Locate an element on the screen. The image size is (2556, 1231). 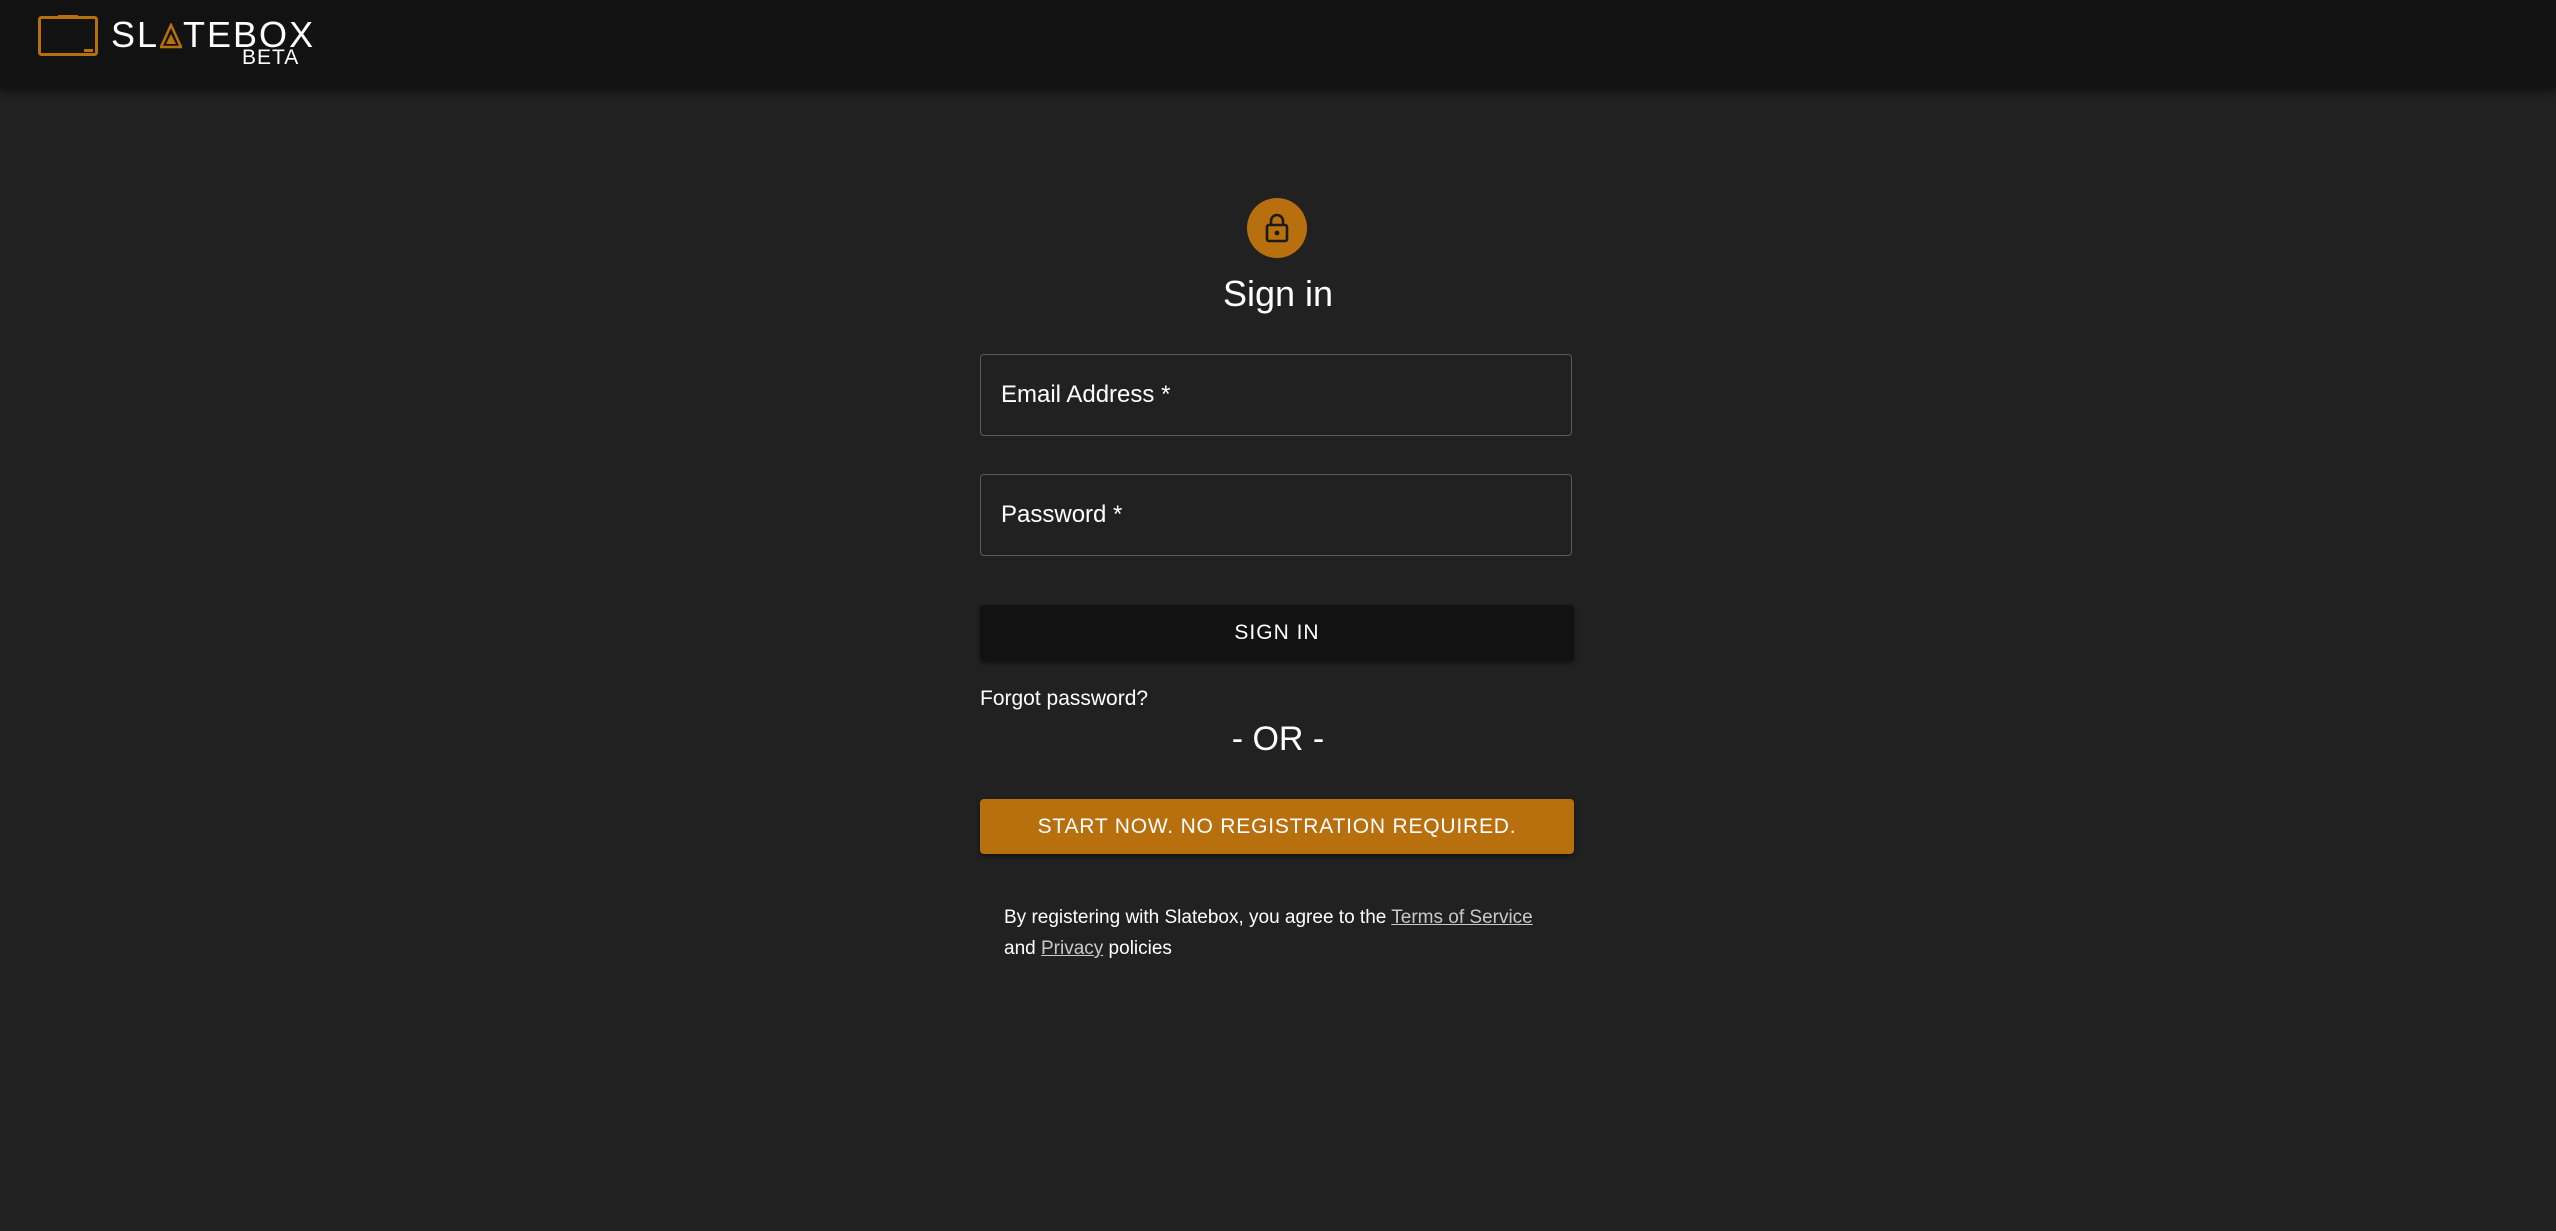
password-input is located at coordinates (1276, 515).